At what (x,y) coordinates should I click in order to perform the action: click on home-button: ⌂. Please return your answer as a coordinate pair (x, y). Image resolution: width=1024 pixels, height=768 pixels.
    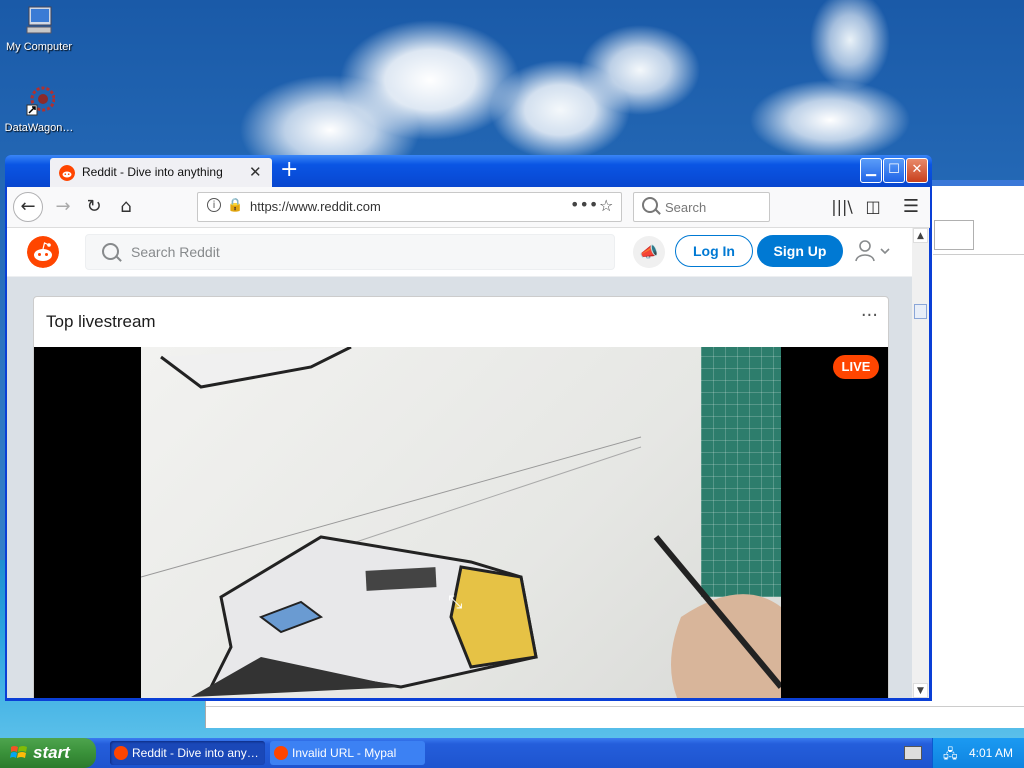
    Looking at the image, I should click on (126, 207).